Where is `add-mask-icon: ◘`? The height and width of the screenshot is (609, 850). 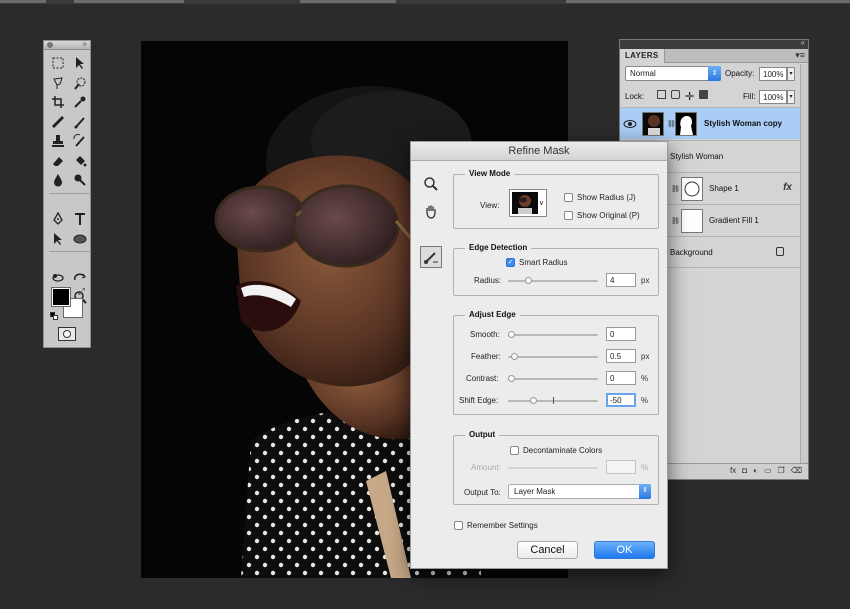
add-mask-icon: ◘ is located at coordinates (744, 471).